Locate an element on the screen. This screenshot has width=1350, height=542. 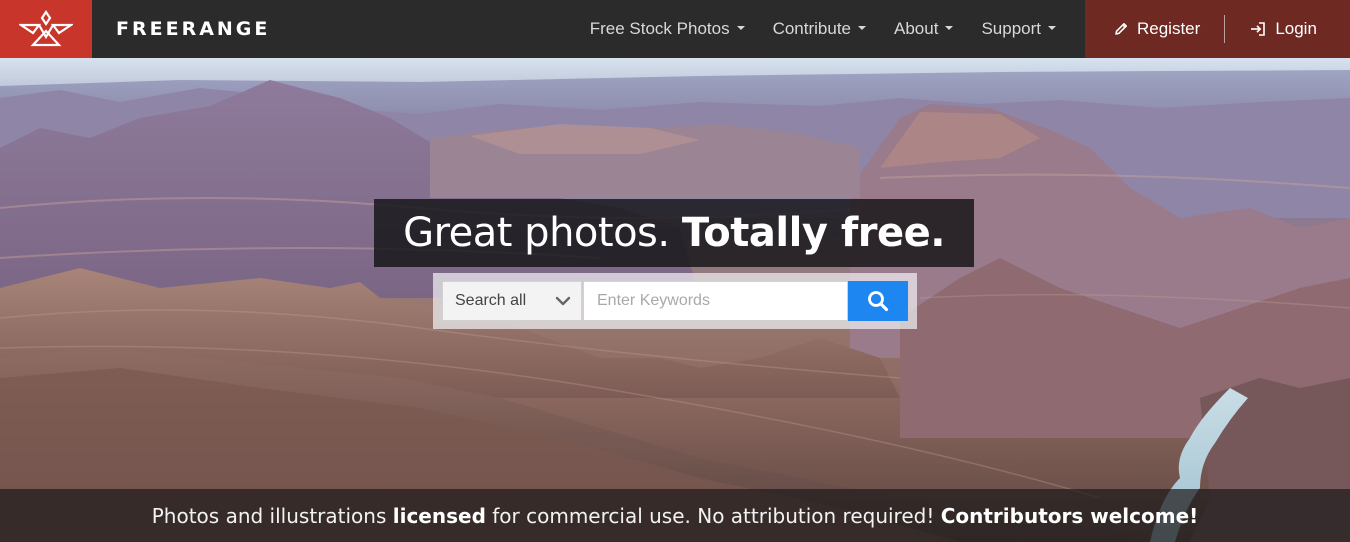
account-area: Register Login is located at coordinates (1217, 29).